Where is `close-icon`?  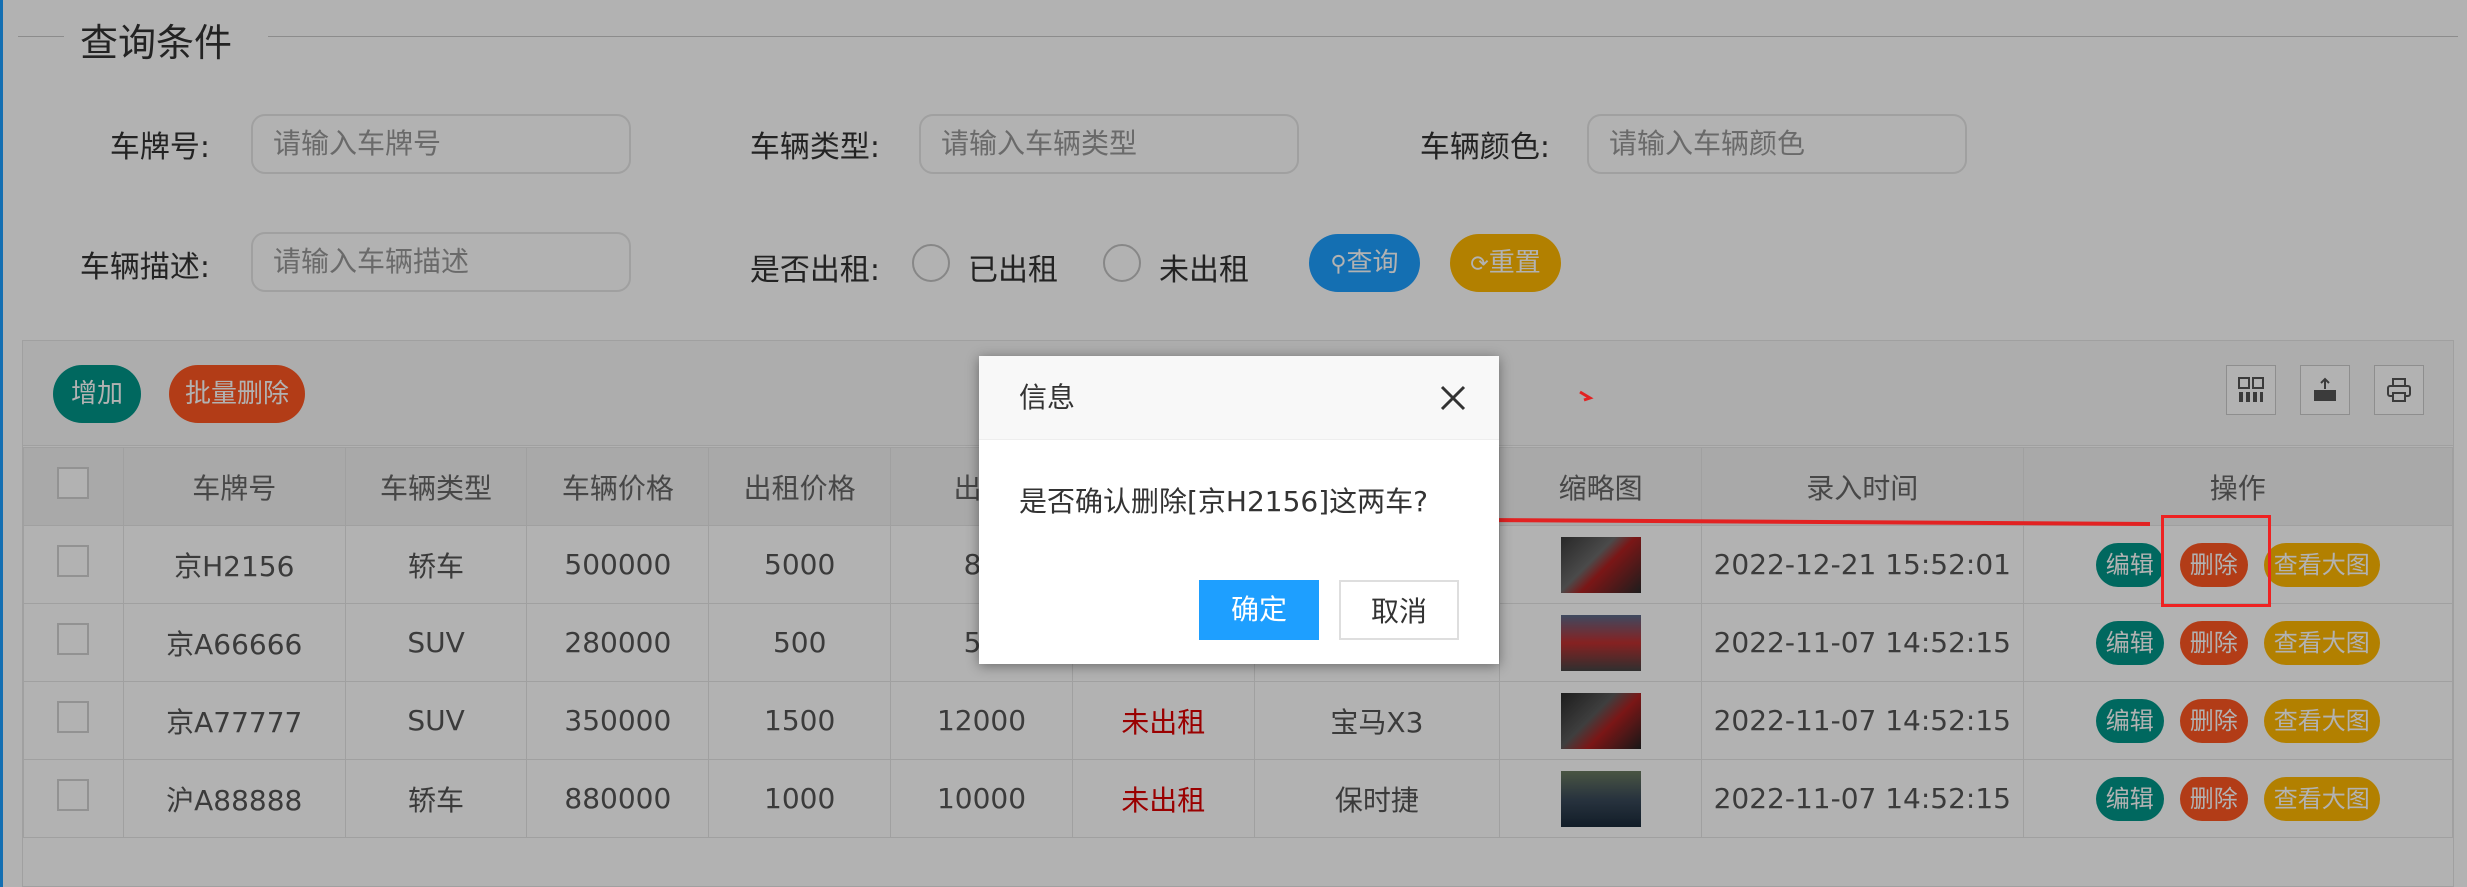 close-icon is located at coordinates (1453, 398).